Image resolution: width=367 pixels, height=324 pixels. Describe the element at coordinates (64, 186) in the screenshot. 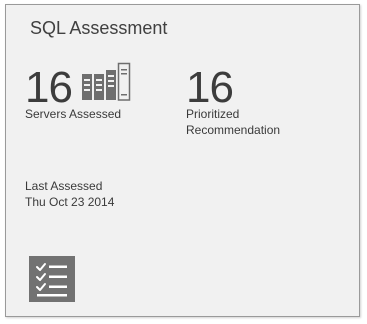

I see `last-assessed-label: Last Assessed` at that location.